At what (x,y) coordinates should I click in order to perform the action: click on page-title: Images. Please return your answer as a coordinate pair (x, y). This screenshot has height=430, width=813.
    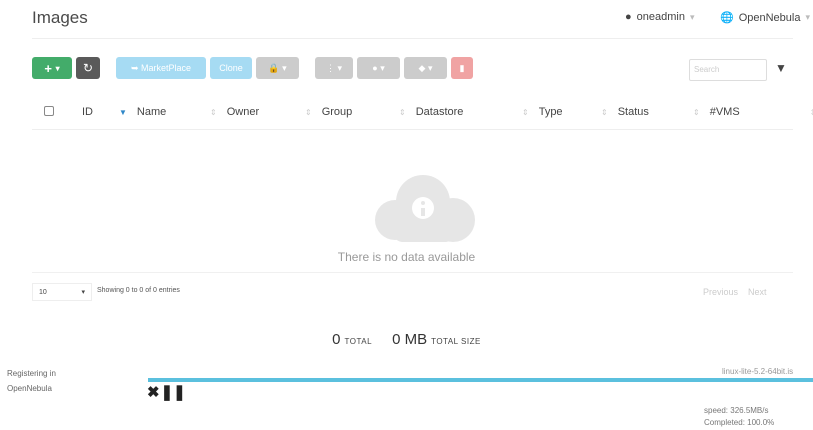
    Looking at the image, I should click on (60, 17).